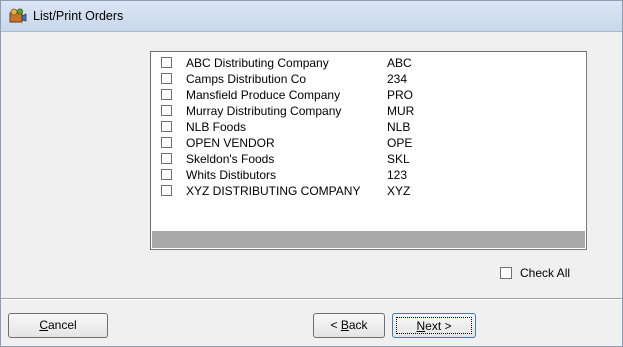 This screenshot has width=623, height=347. What do you see at coordinates (311, 16) in the screenshot?
I see `title-bar: List/Print Orders` at bounding box center [311, 16].